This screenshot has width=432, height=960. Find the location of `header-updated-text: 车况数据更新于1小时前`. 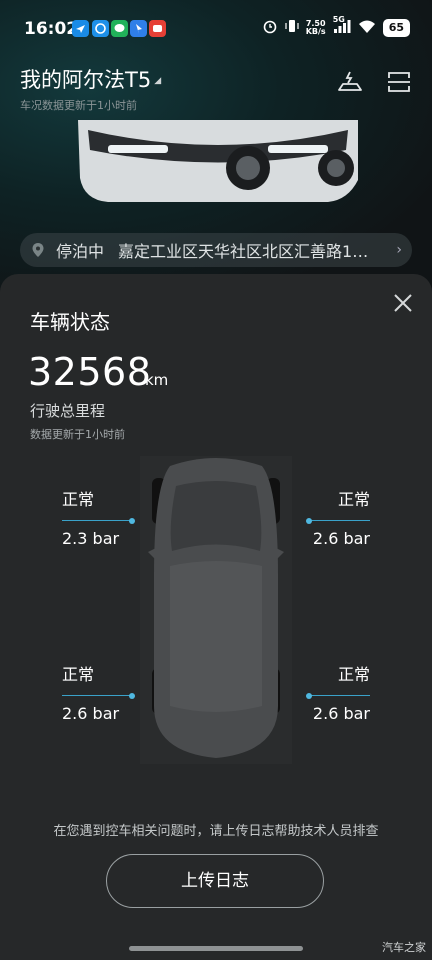

header-updated-text: 车况数据更新于1小时前 is located at coordinates (78, 105).